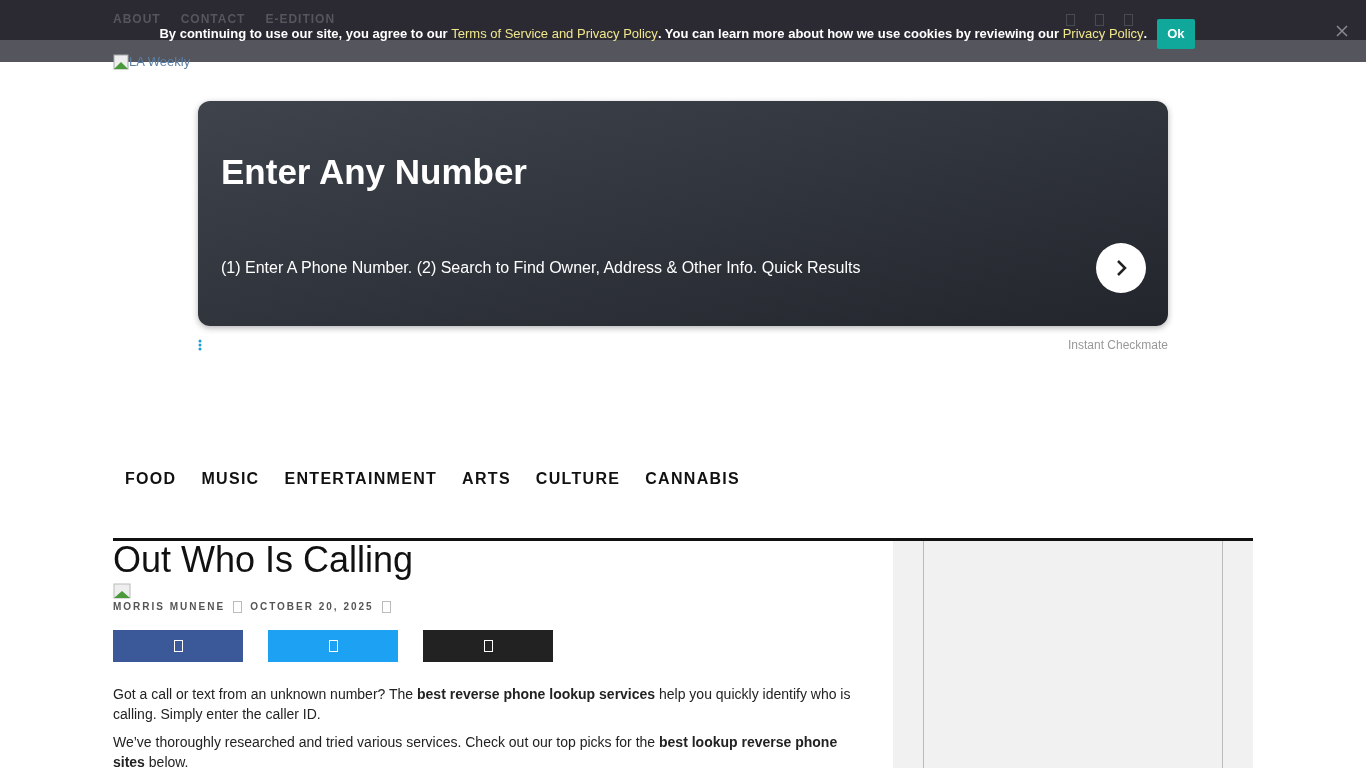 This screenshot has width=1366, height=768. Describe the element at coordinates (200, 345) in the screenshot. I see `more-options-icon` at that location.